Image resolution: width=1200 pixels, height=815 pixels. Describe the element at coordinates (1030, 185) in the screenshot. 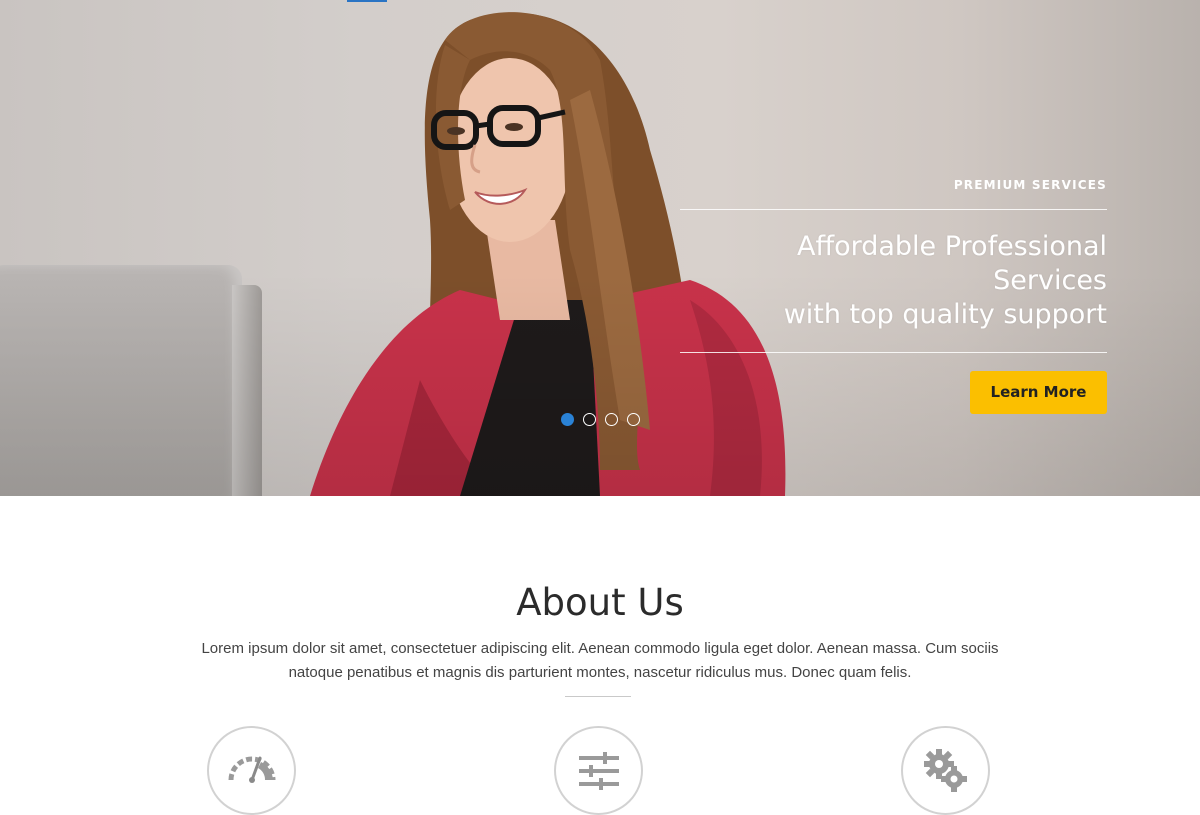

I see `hero-eyebrow: PREMIUM SERVICES` at that location.